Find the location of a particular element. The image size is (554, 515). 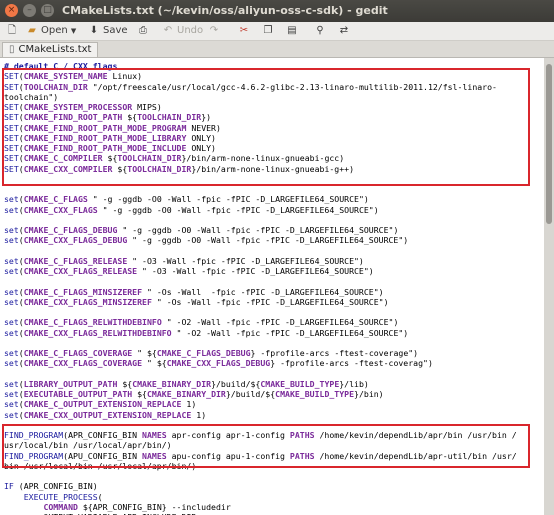

toolbar: 🗋 ▰ Open ▼ ⬇ Save ⎙ ↶ Undo ↷ ✂ ❐ ▤ ⚲ ⇄ is located at coordinates (277, 31).